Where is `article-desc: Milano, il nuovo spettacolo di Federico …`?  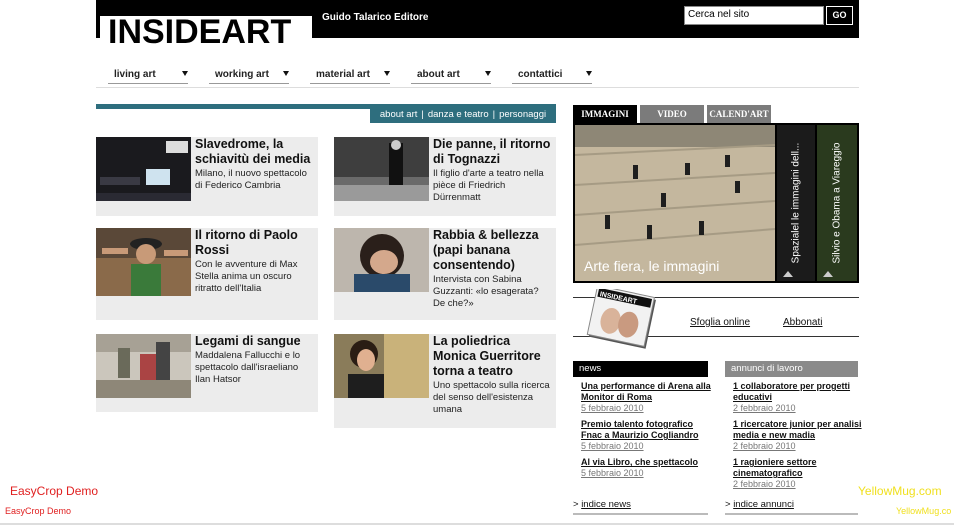
article-desc: Milano, il nuovo spettacolo di Federico … is located at coordinates (251, 179).